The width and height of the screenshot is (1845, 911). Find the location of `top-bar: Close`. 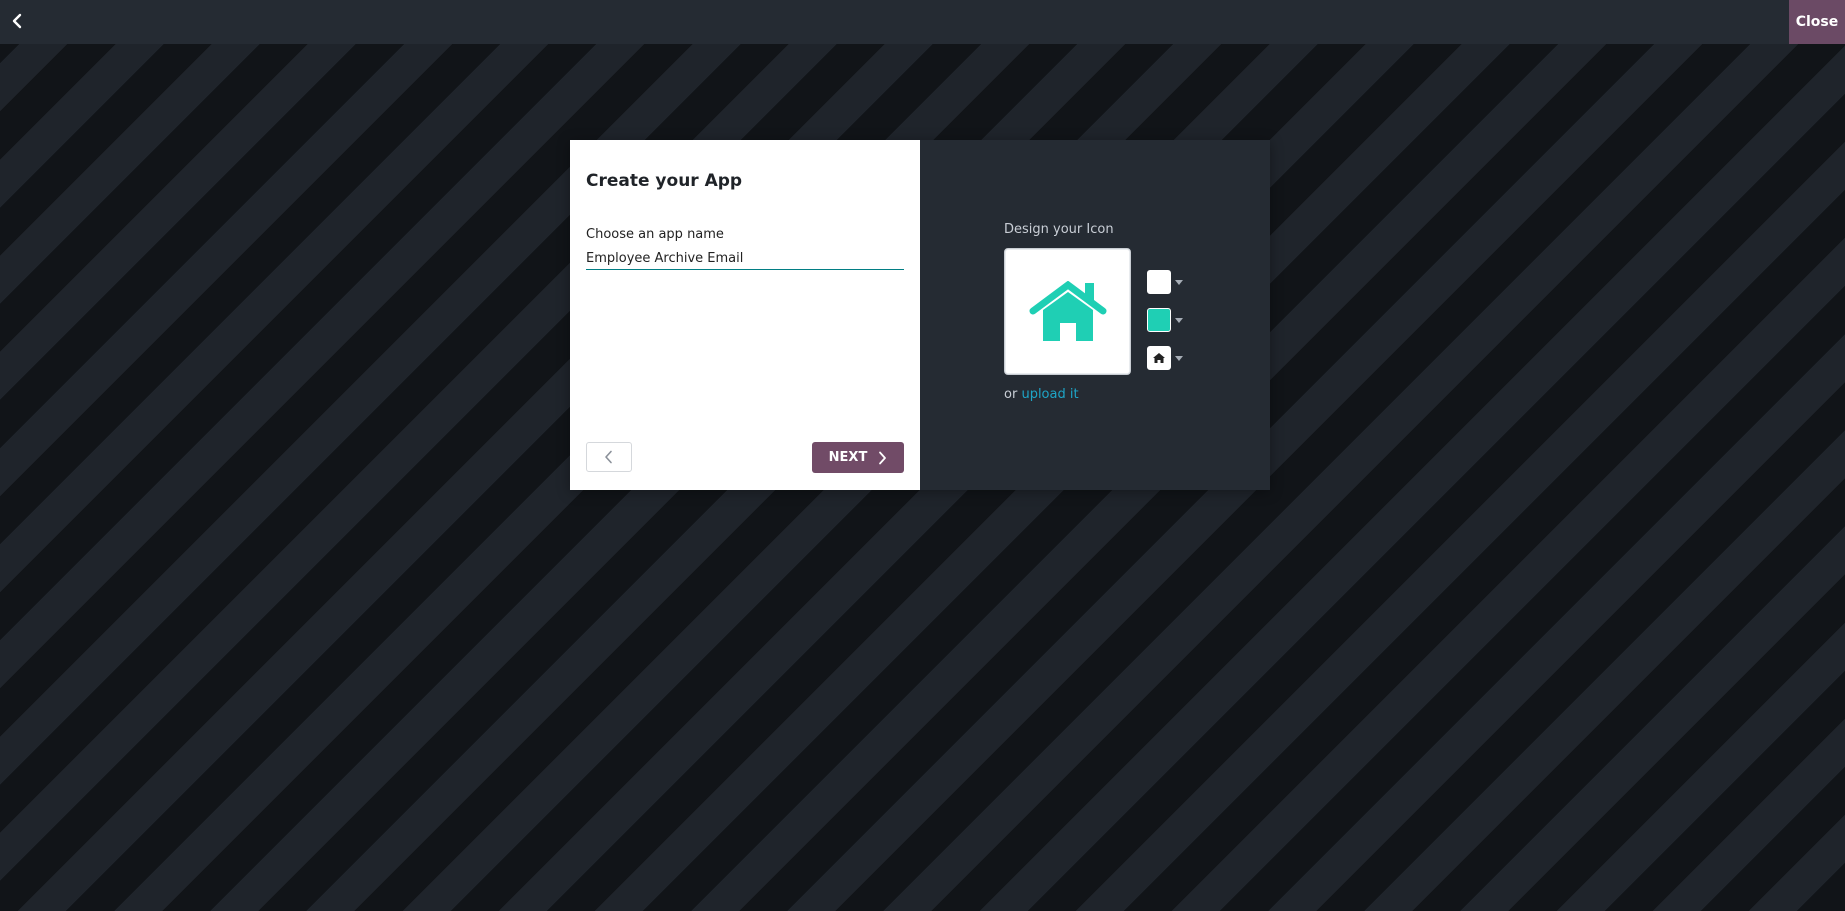

top-bar: Close is located at coordinates (922, 22).